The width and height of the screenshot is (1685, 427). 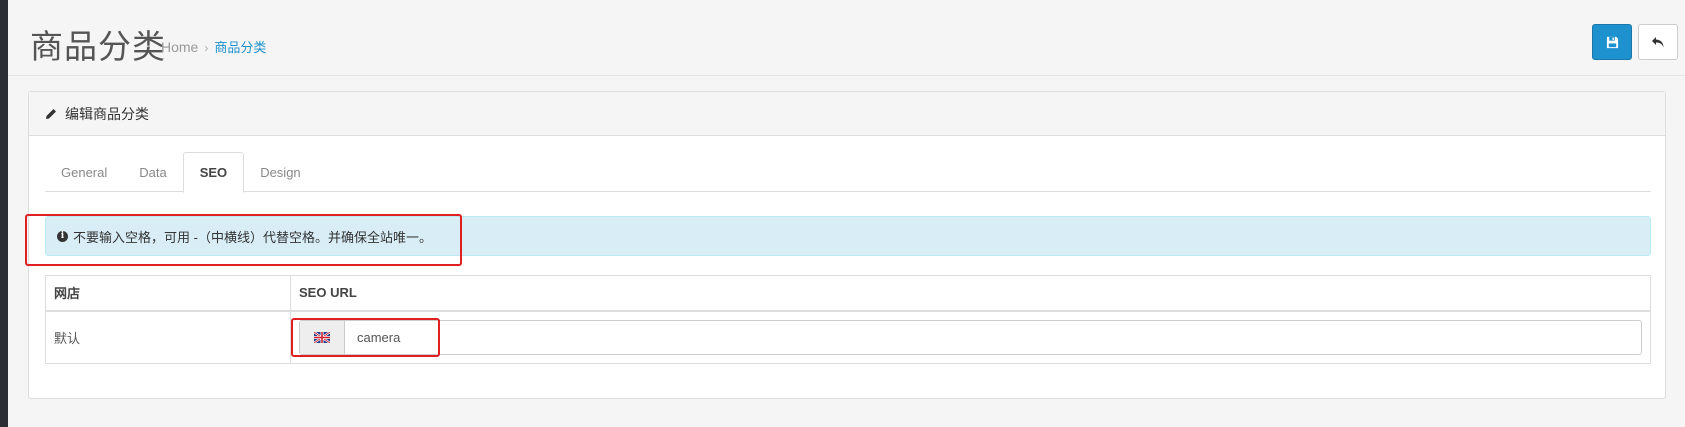 I want to click on language-addon, so click(x=322, y=337).